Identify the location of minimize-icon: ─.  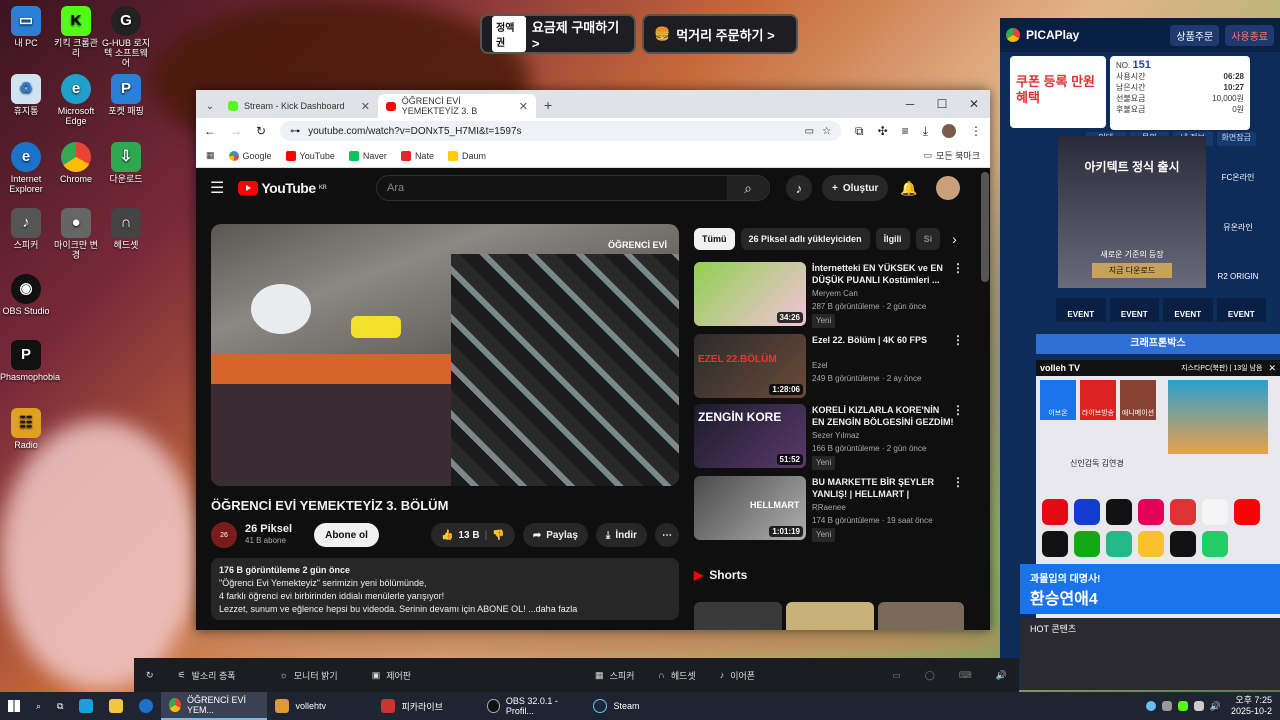
(910, 104).